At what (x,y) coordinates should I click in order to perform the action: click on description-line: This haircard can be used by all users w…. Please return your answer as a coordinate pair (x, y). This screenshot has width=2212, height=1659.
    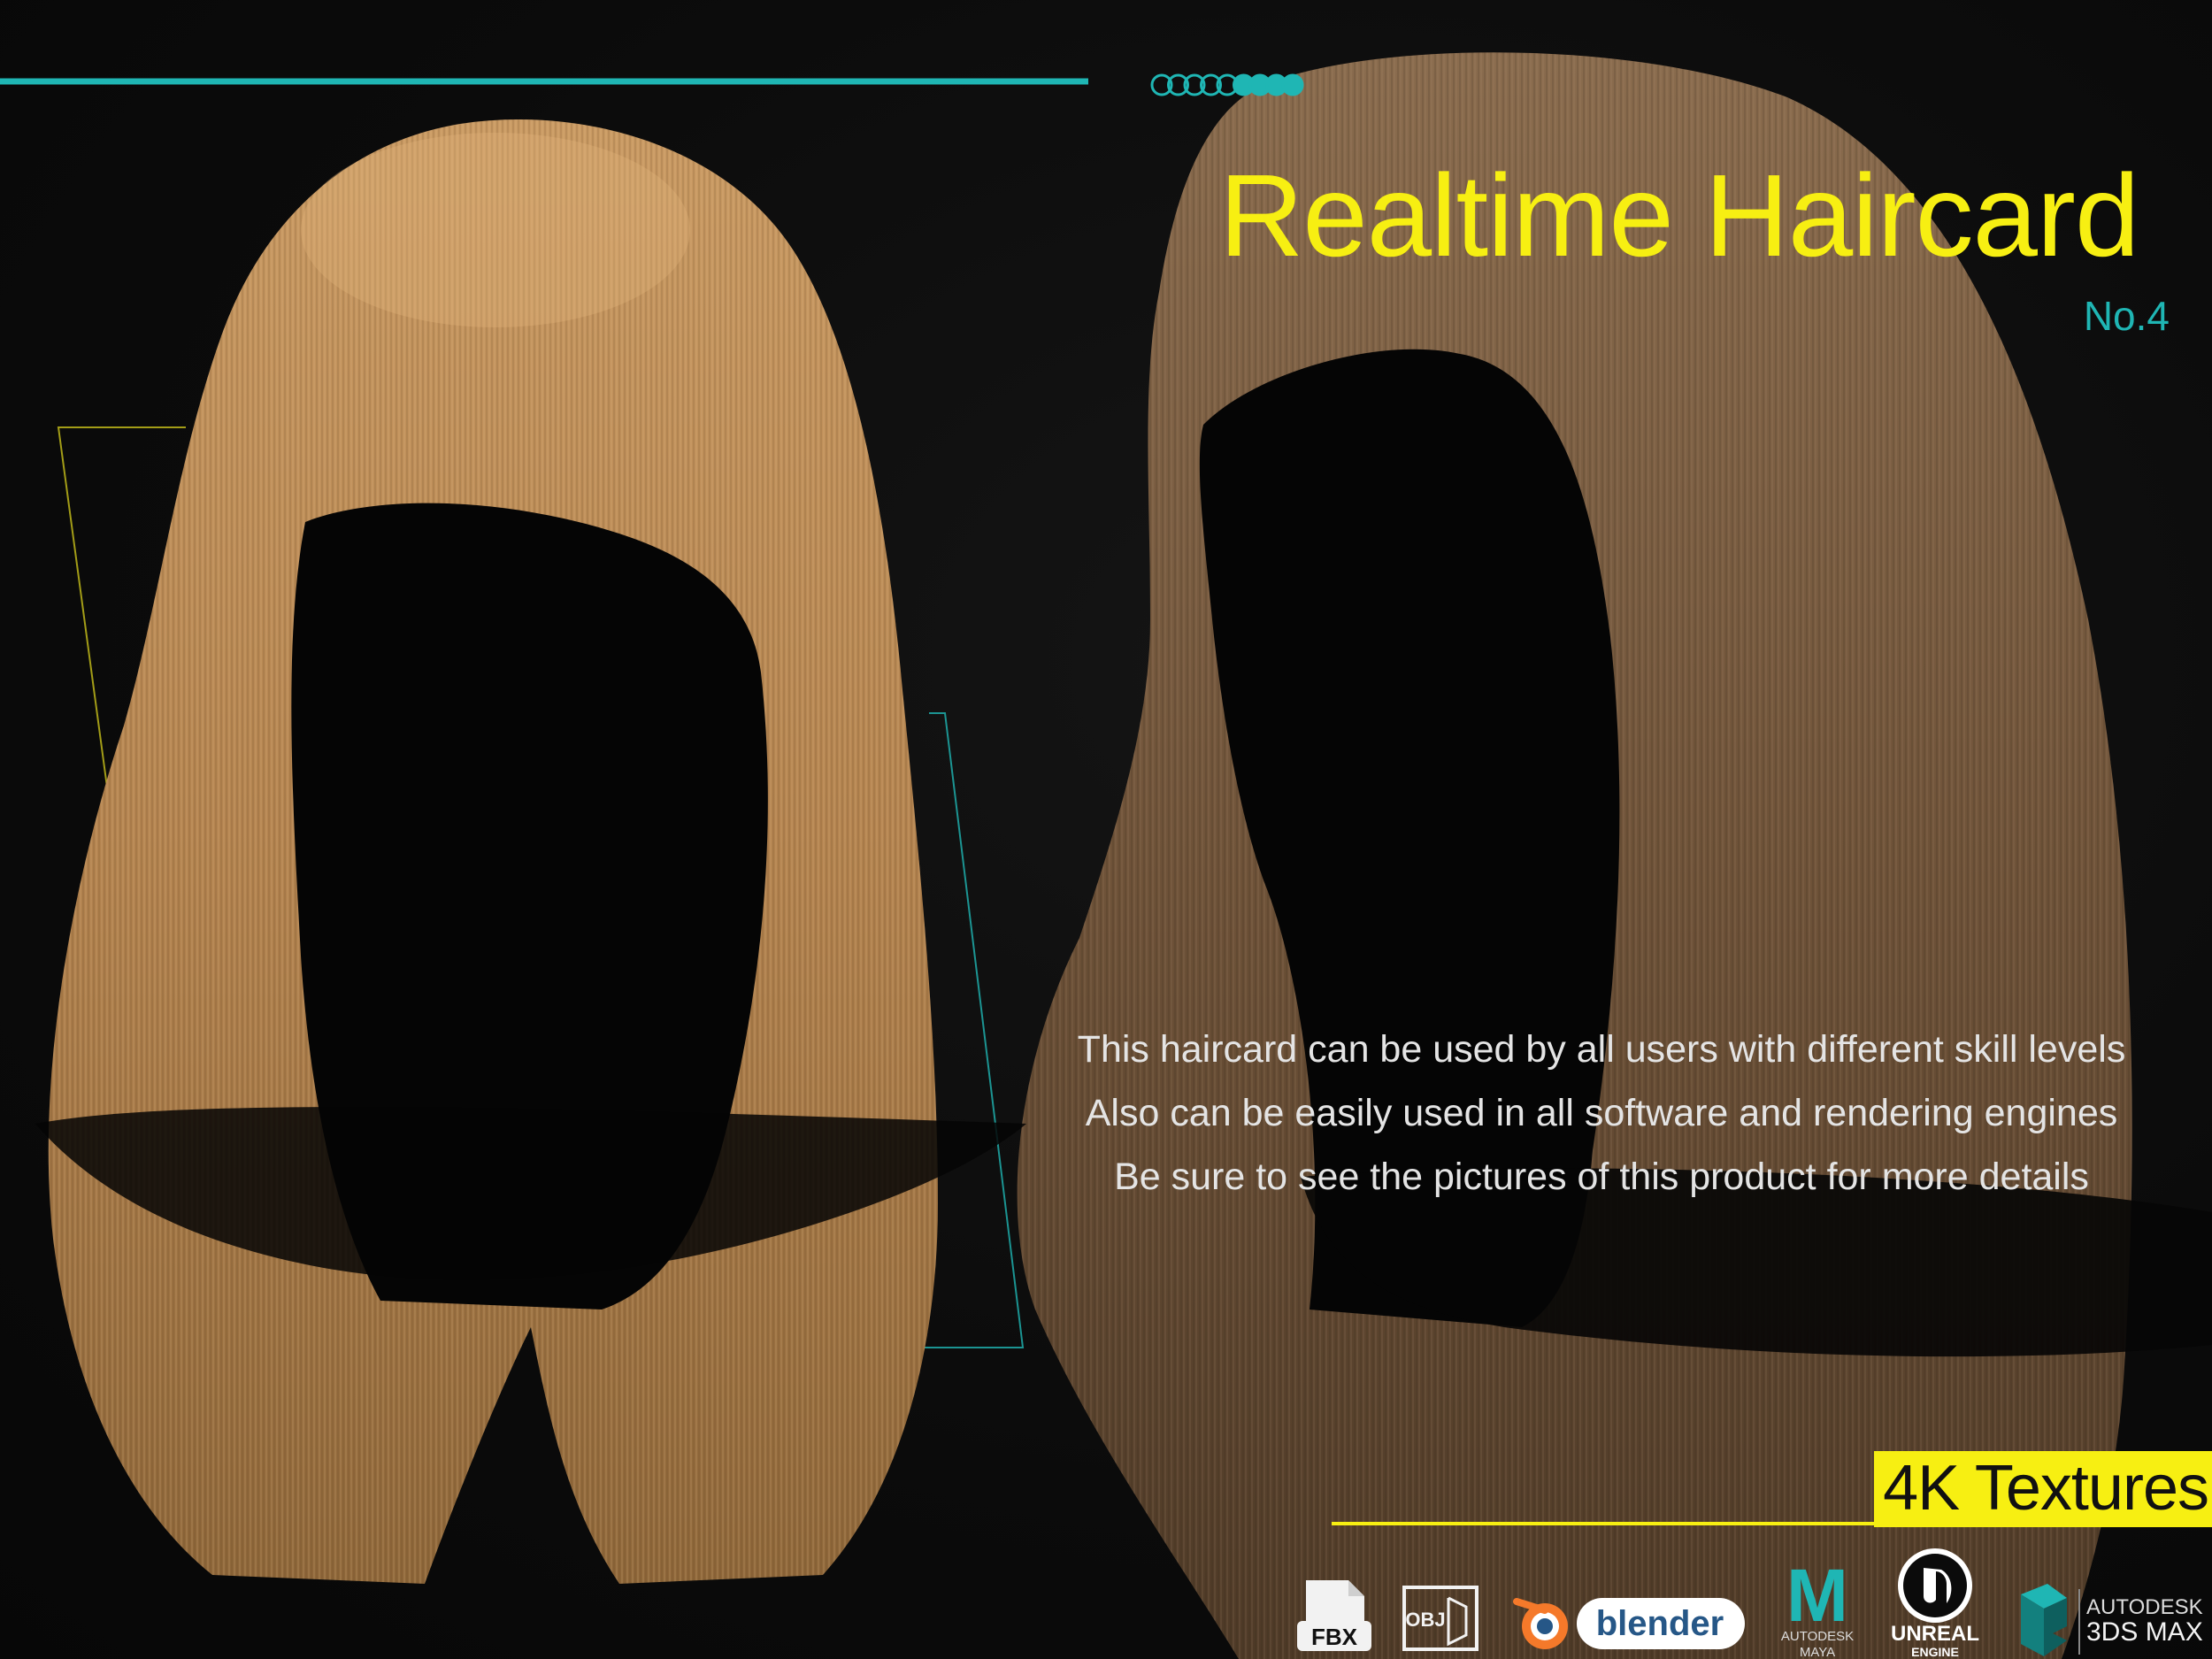
    Looking at the image, I should click on (1602, 1050).